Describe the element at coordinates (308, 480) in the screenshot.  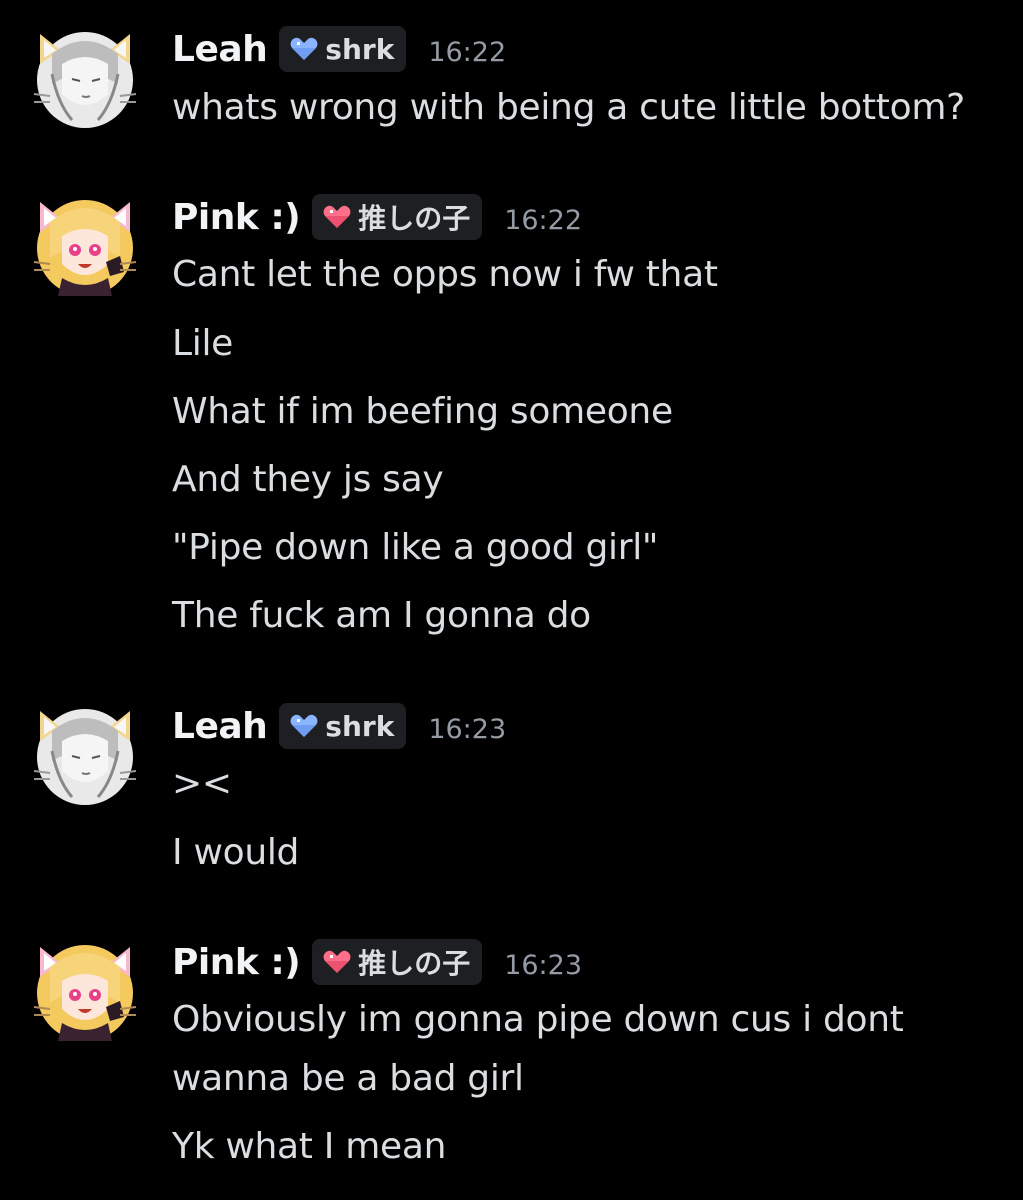
I see `message-line: And they js say` at that location.